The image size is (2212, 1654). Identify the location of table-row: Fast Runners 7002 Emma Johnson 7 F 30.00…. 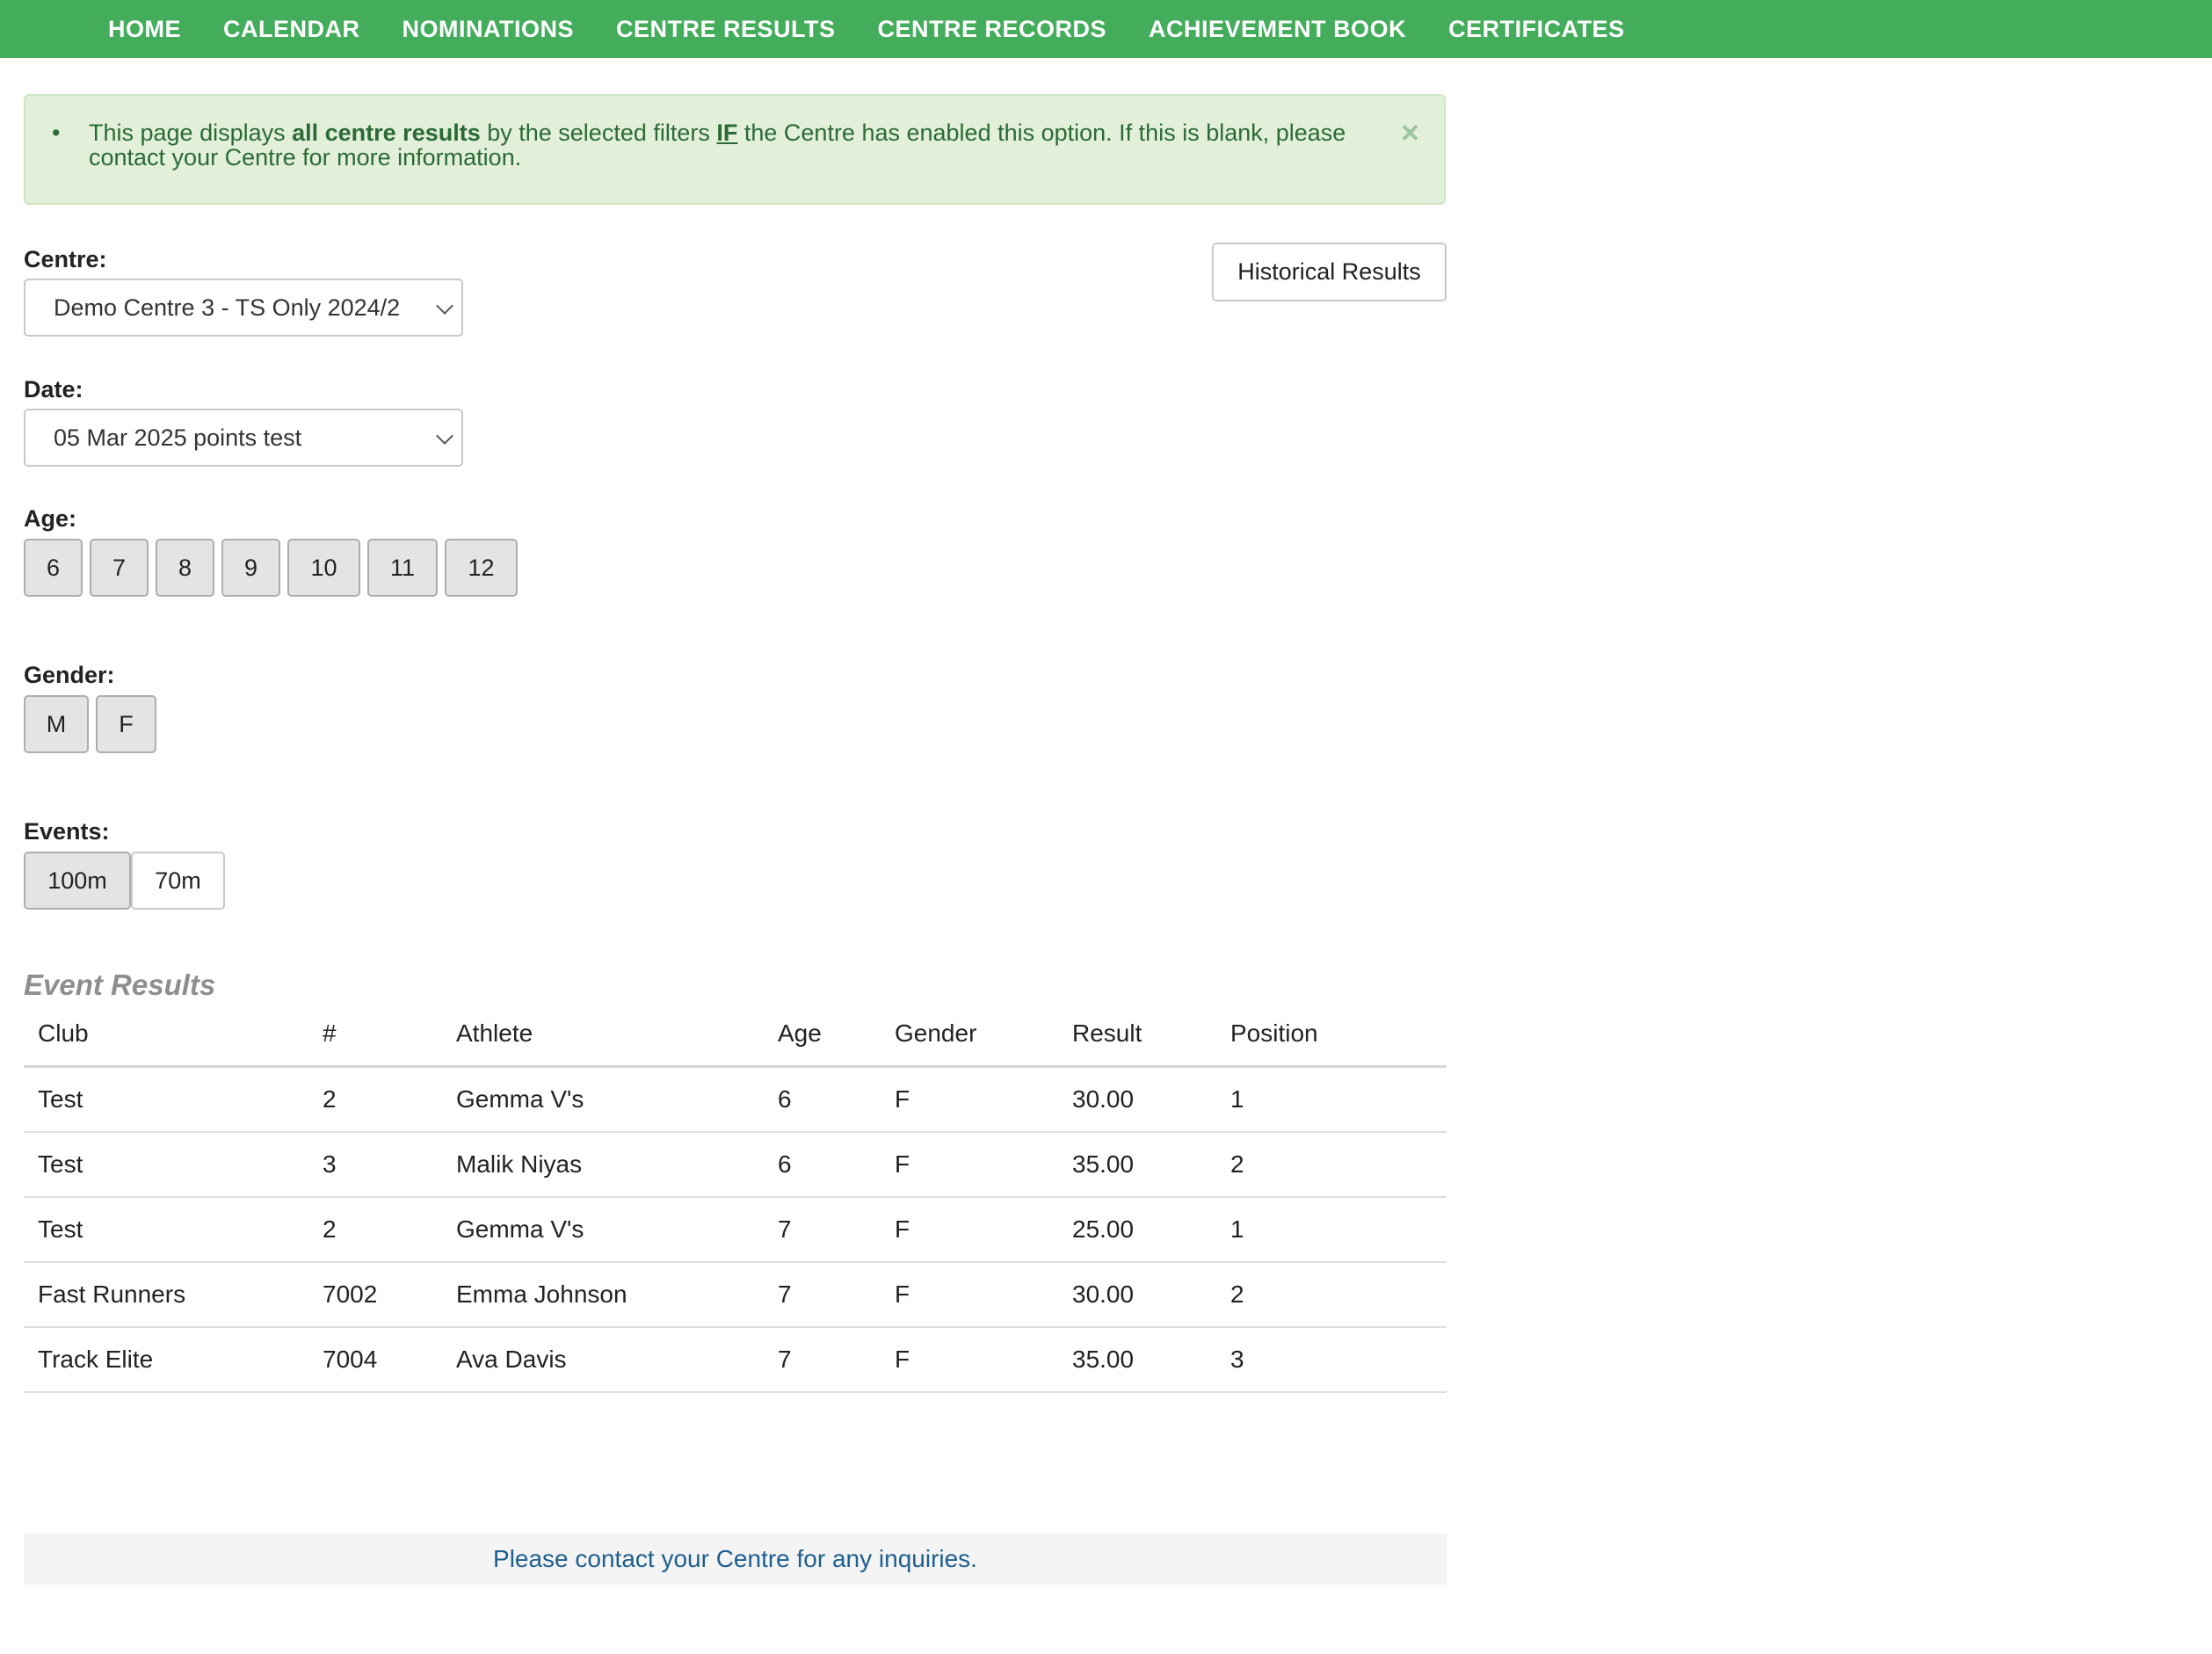
(735, 1295).